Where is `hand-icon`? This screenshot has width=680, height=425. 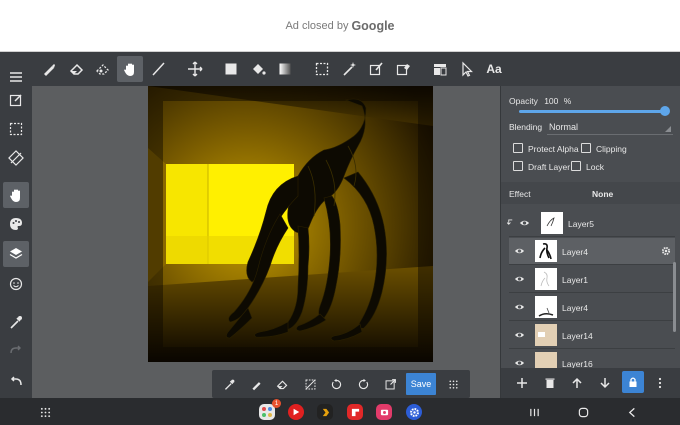
hand-icon is located at coordinates (16, 195).